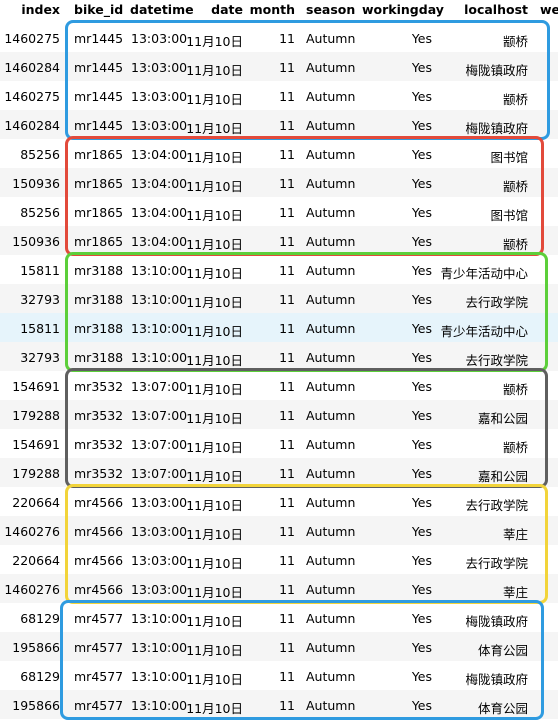  What do you see at coordinates (36, 502) in the screenshot?
I see `cell-index: 220664` at bounding box center [36, 502].